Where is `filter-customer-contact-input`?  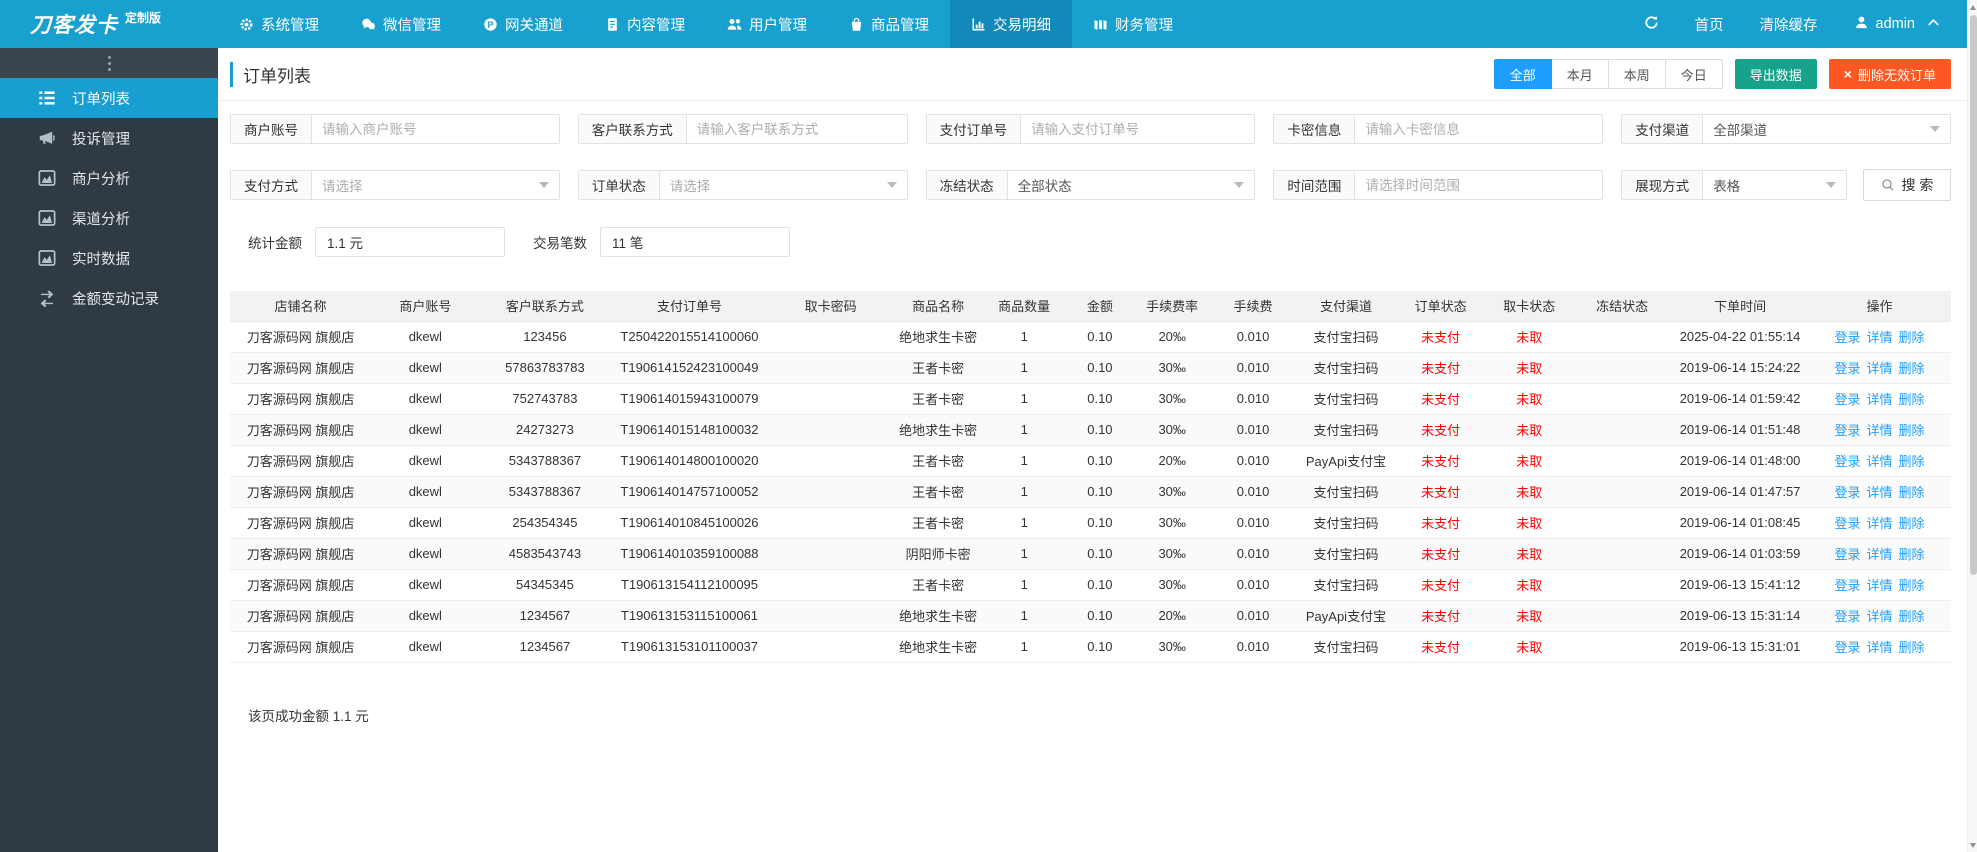
filter-customer-contact-input is located at coordinates (796, 129).